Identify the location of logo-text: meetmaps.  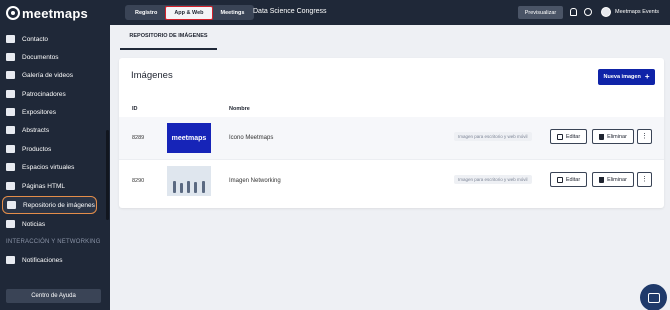
(55, 13).